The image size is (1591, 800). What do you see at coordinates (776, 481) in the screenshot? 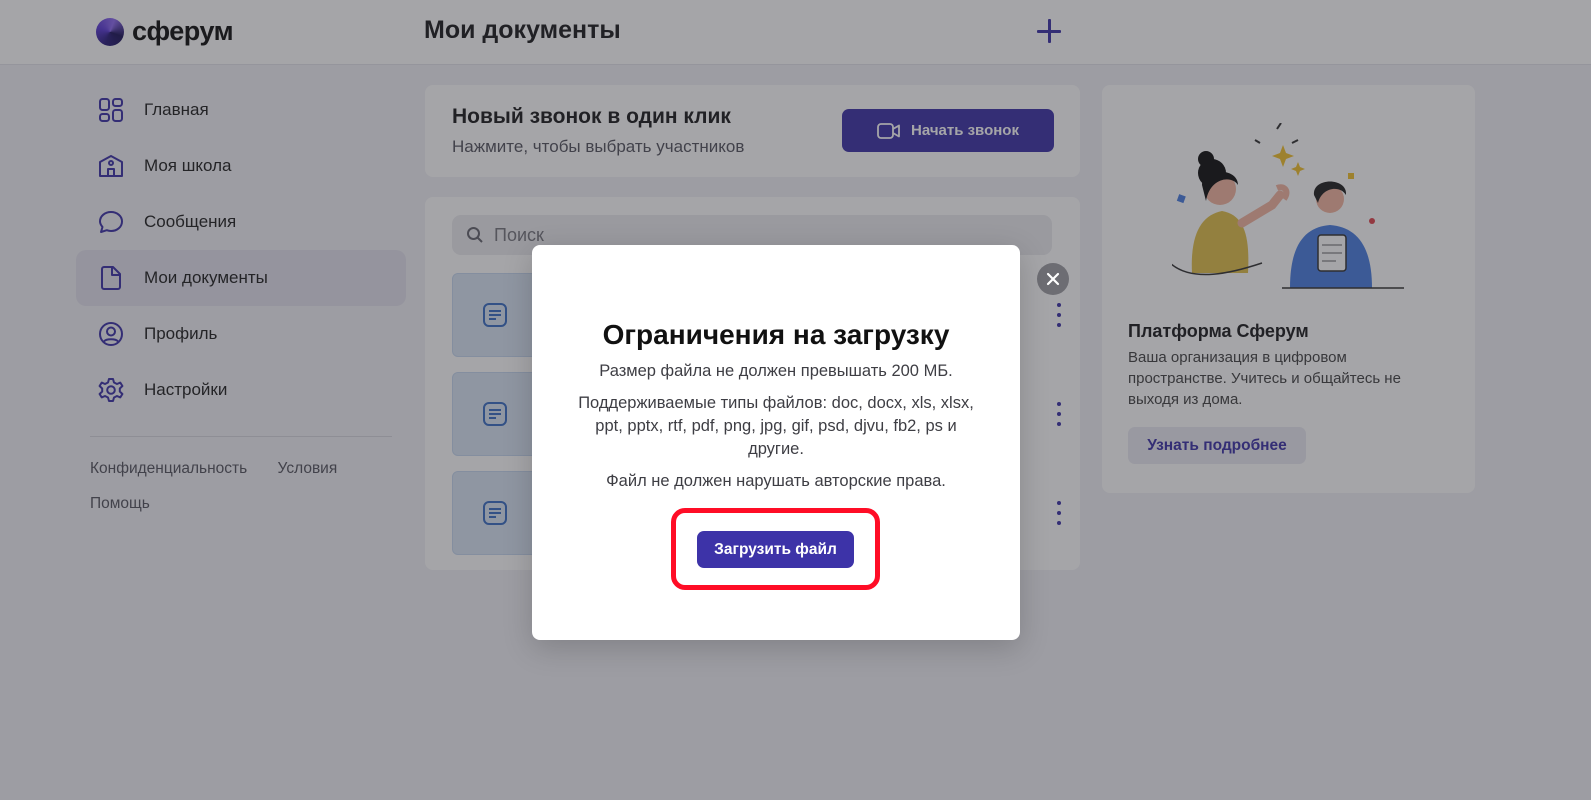
I see `copyright-text: Файл не должен нарушать авторские права.` at bounding box center [776, 481].